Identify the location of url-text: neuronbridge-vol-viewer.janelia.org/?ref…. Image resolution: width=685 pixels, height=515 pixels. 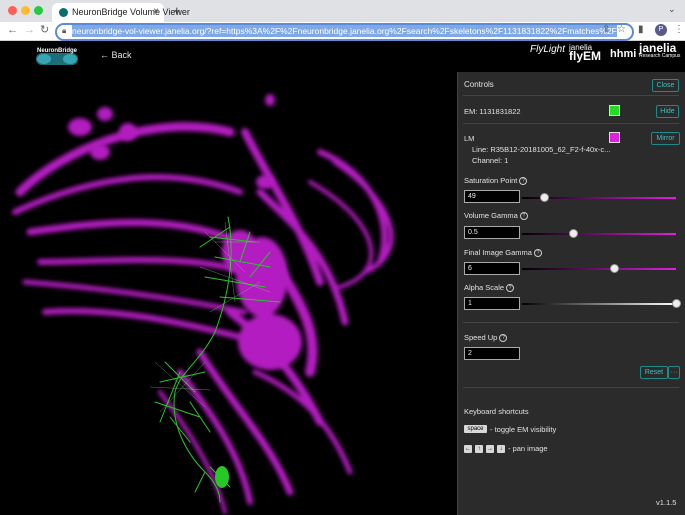
(344, 31).